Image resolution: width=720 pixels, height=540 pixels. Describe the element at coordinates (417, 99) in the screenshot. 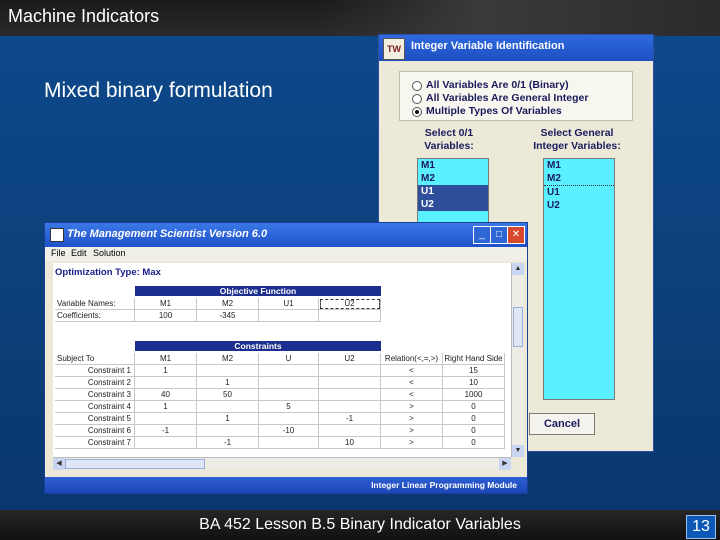

I see `radio-button-icon` at that location.